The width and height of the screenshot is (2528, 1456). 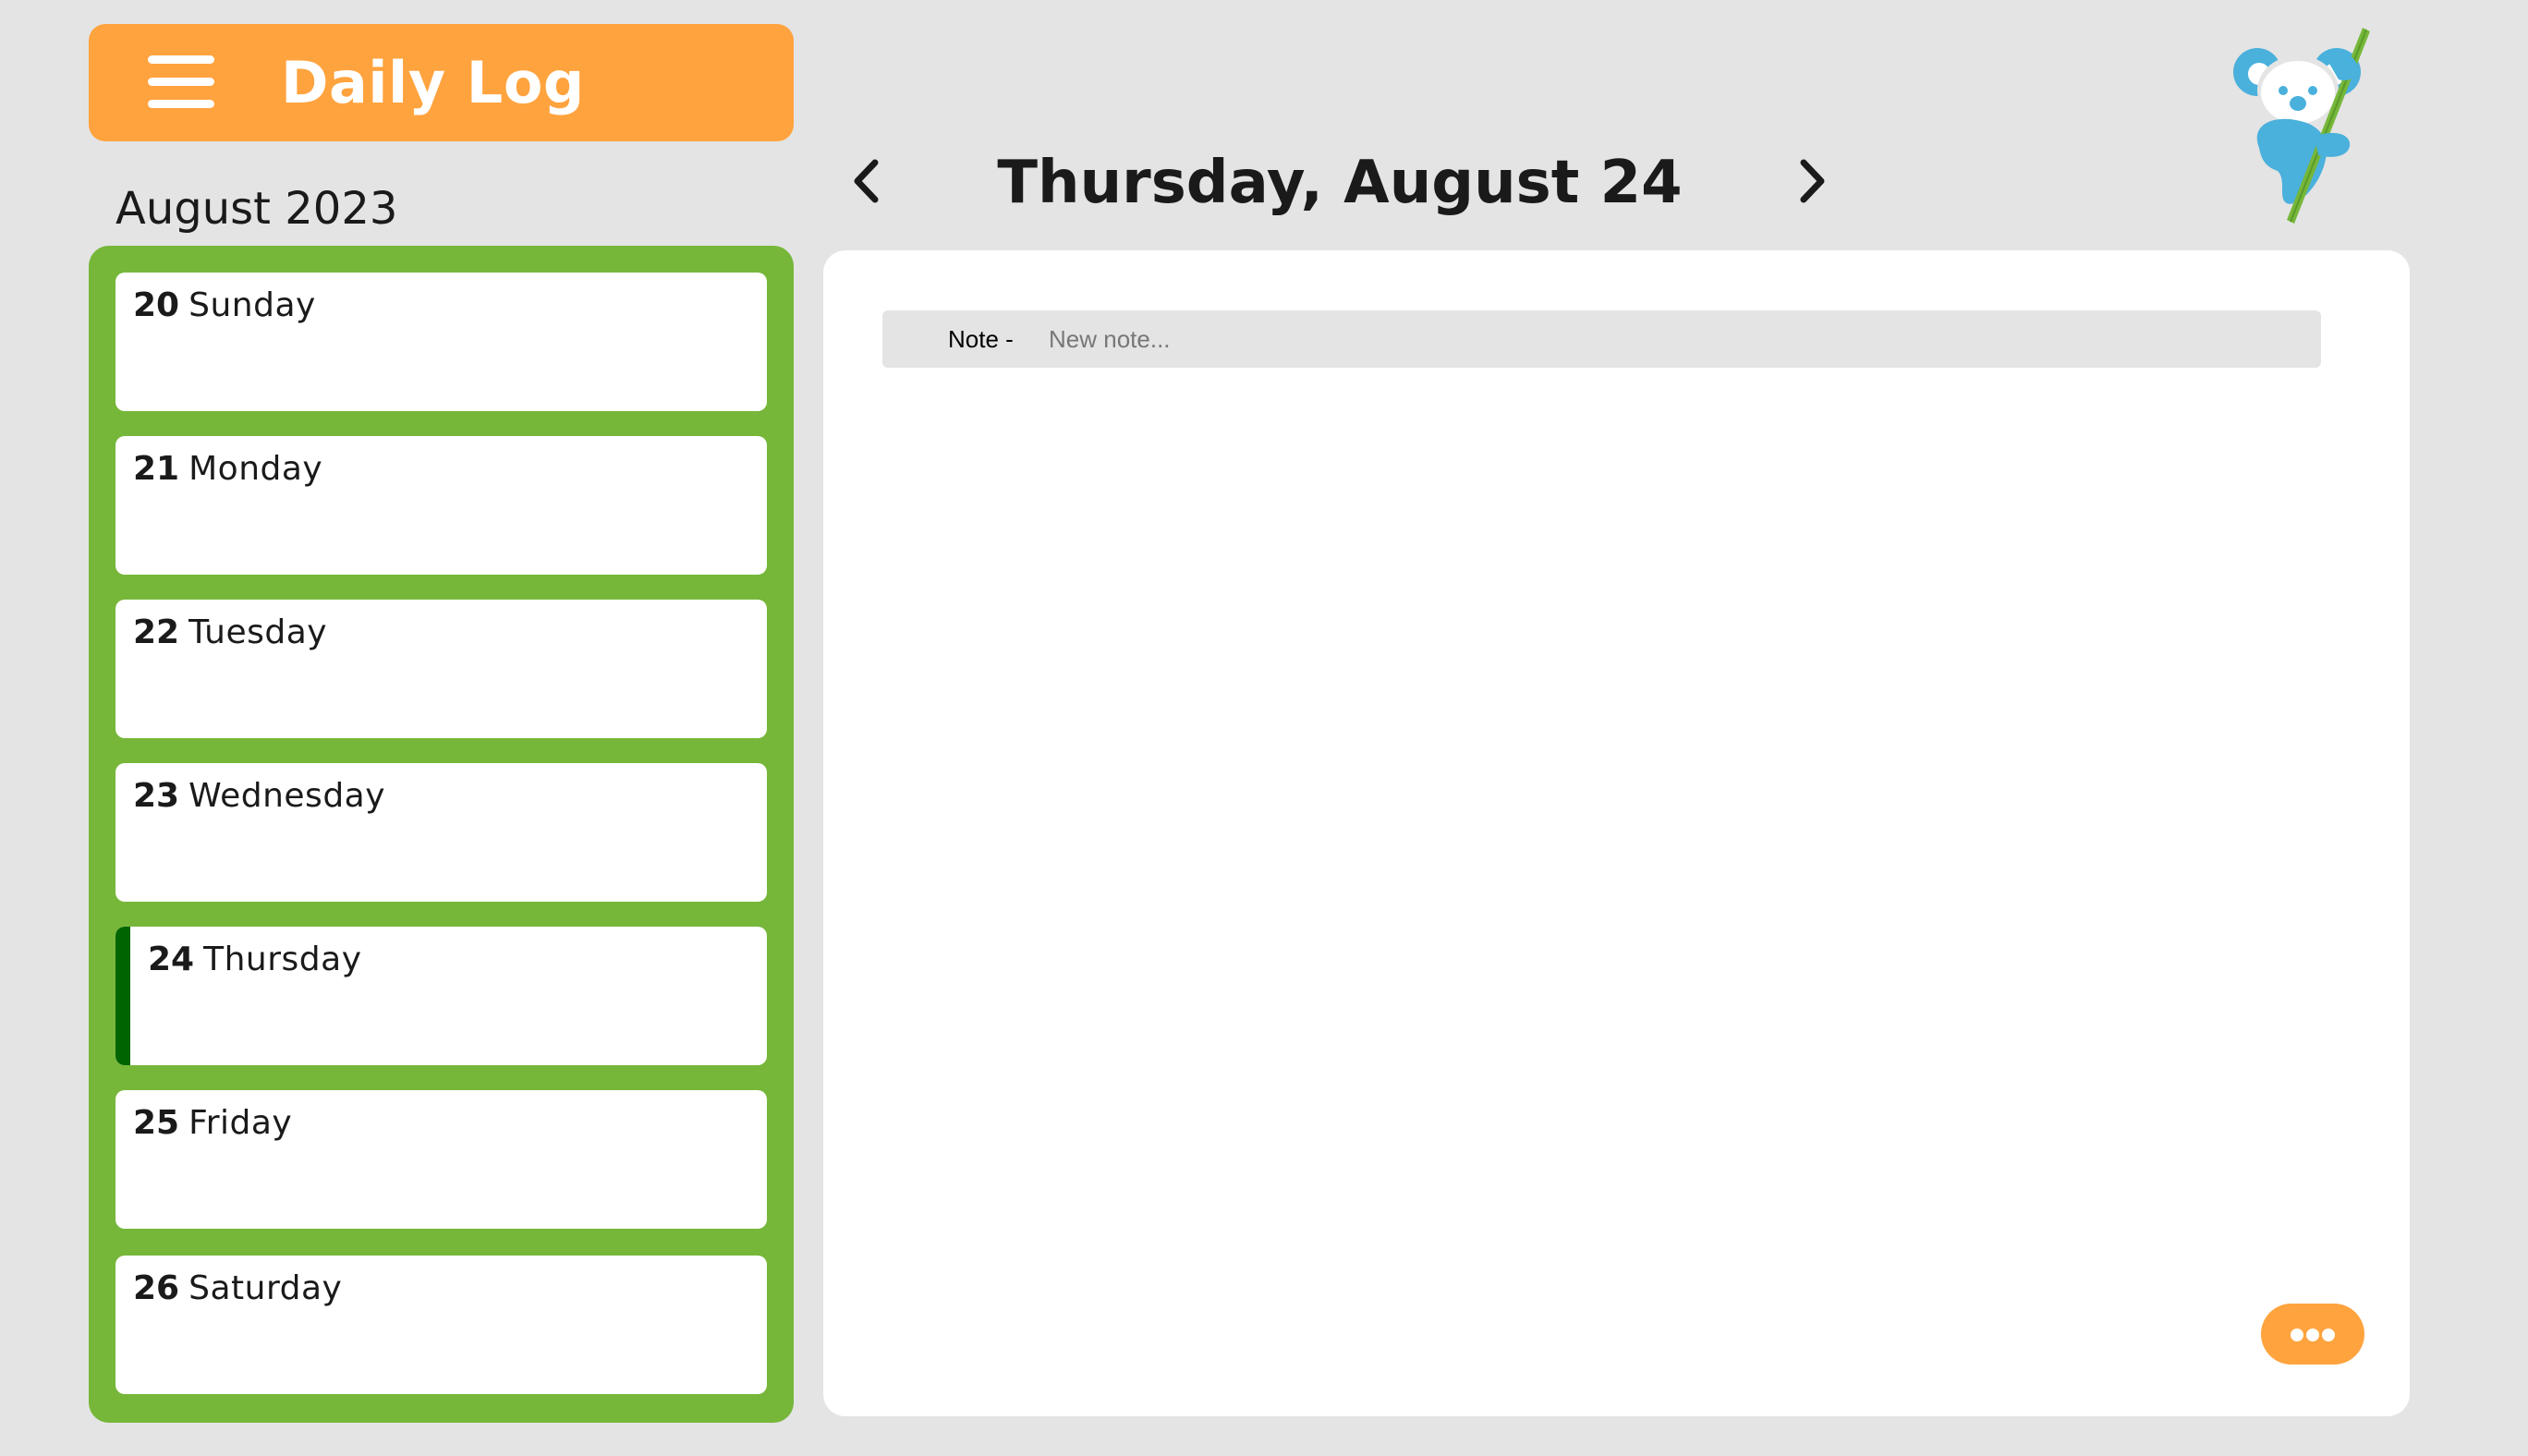 What do you see at coordinates (156, 632) in the screenshot?
I see `day-number: 22` at bounding box center [156, 632].